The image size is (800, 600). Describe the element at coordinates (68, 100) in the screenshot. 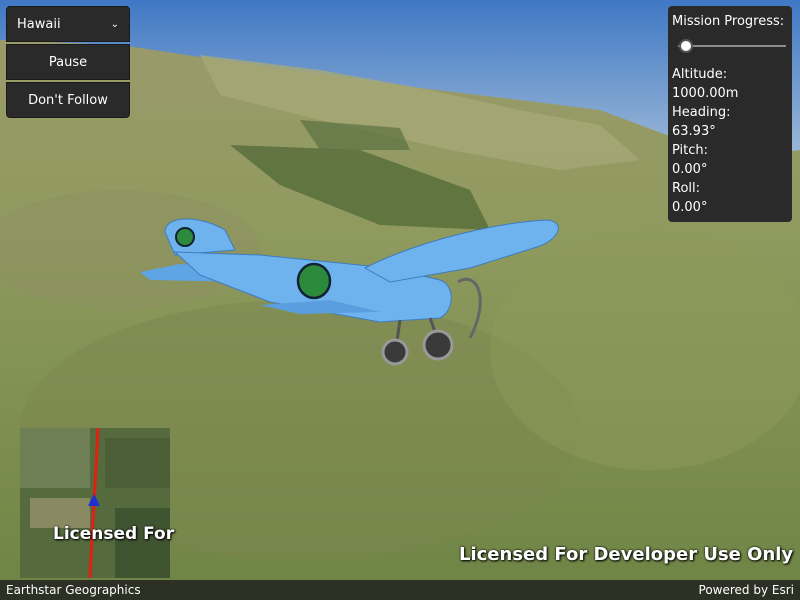

I see `follow-toggle-button: Don't Follow` at that location.